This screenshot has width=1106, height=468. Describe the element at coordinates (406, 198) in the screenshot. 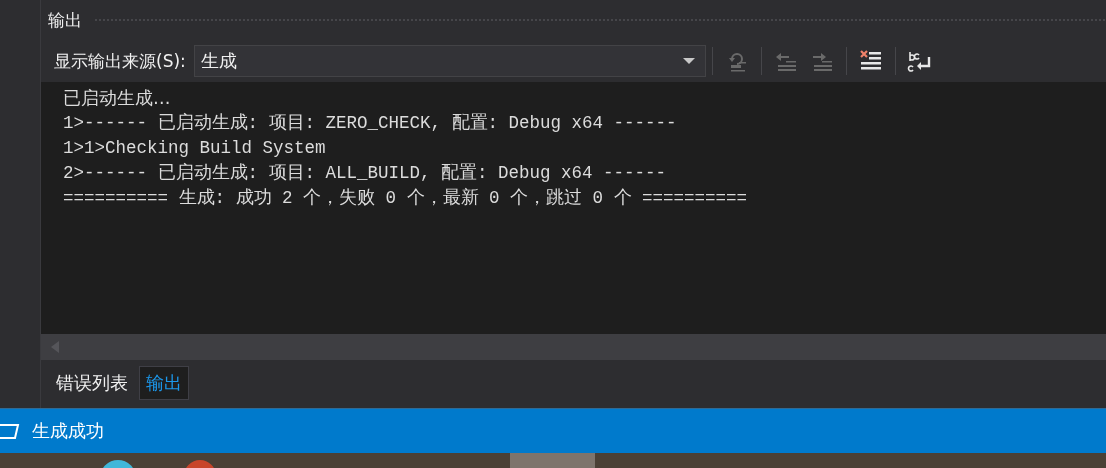

I see `output-line: ========== 生成: 成功 2 个，失败 0 个，最新 0 个，跳过 0 个 ==========` at that location.